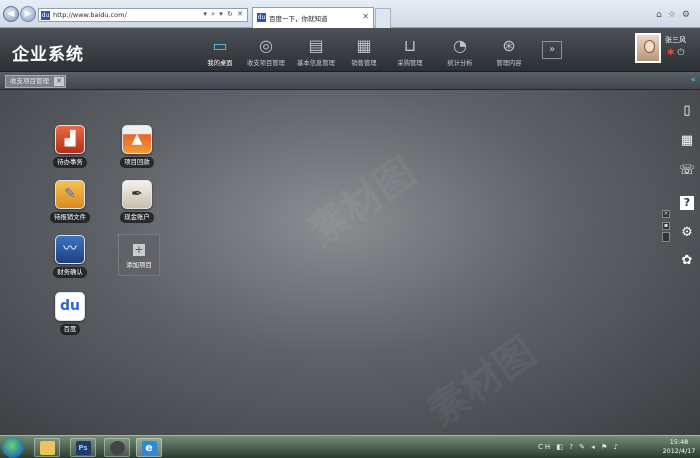 This screenshot has height=458, width=700. I want to click on media-player-icon, so click(117, 448).